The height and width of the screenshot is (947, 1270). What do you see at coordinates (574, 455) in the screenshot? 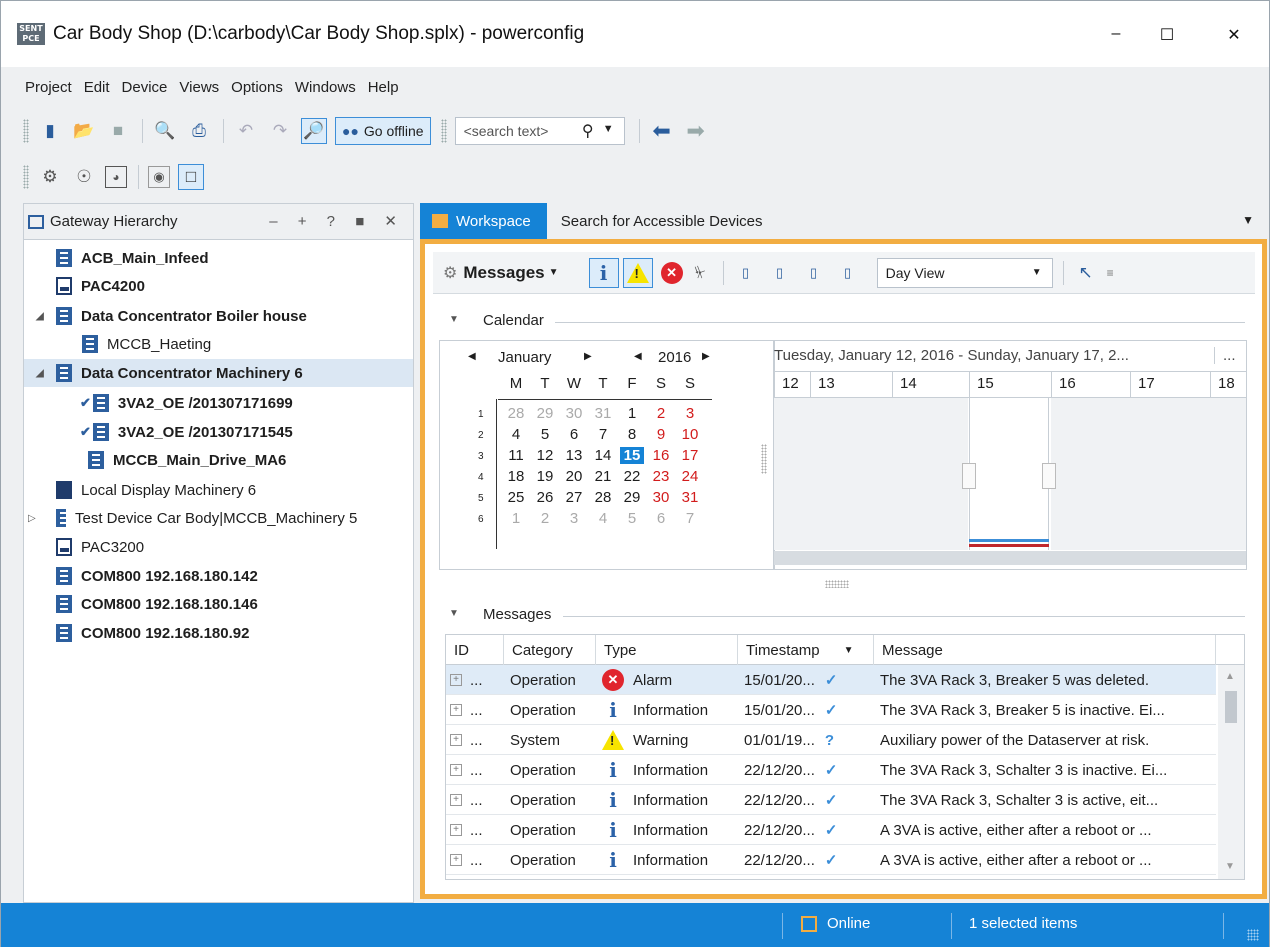
I see `calendar-day: 13` at bounding box center [574, 455].